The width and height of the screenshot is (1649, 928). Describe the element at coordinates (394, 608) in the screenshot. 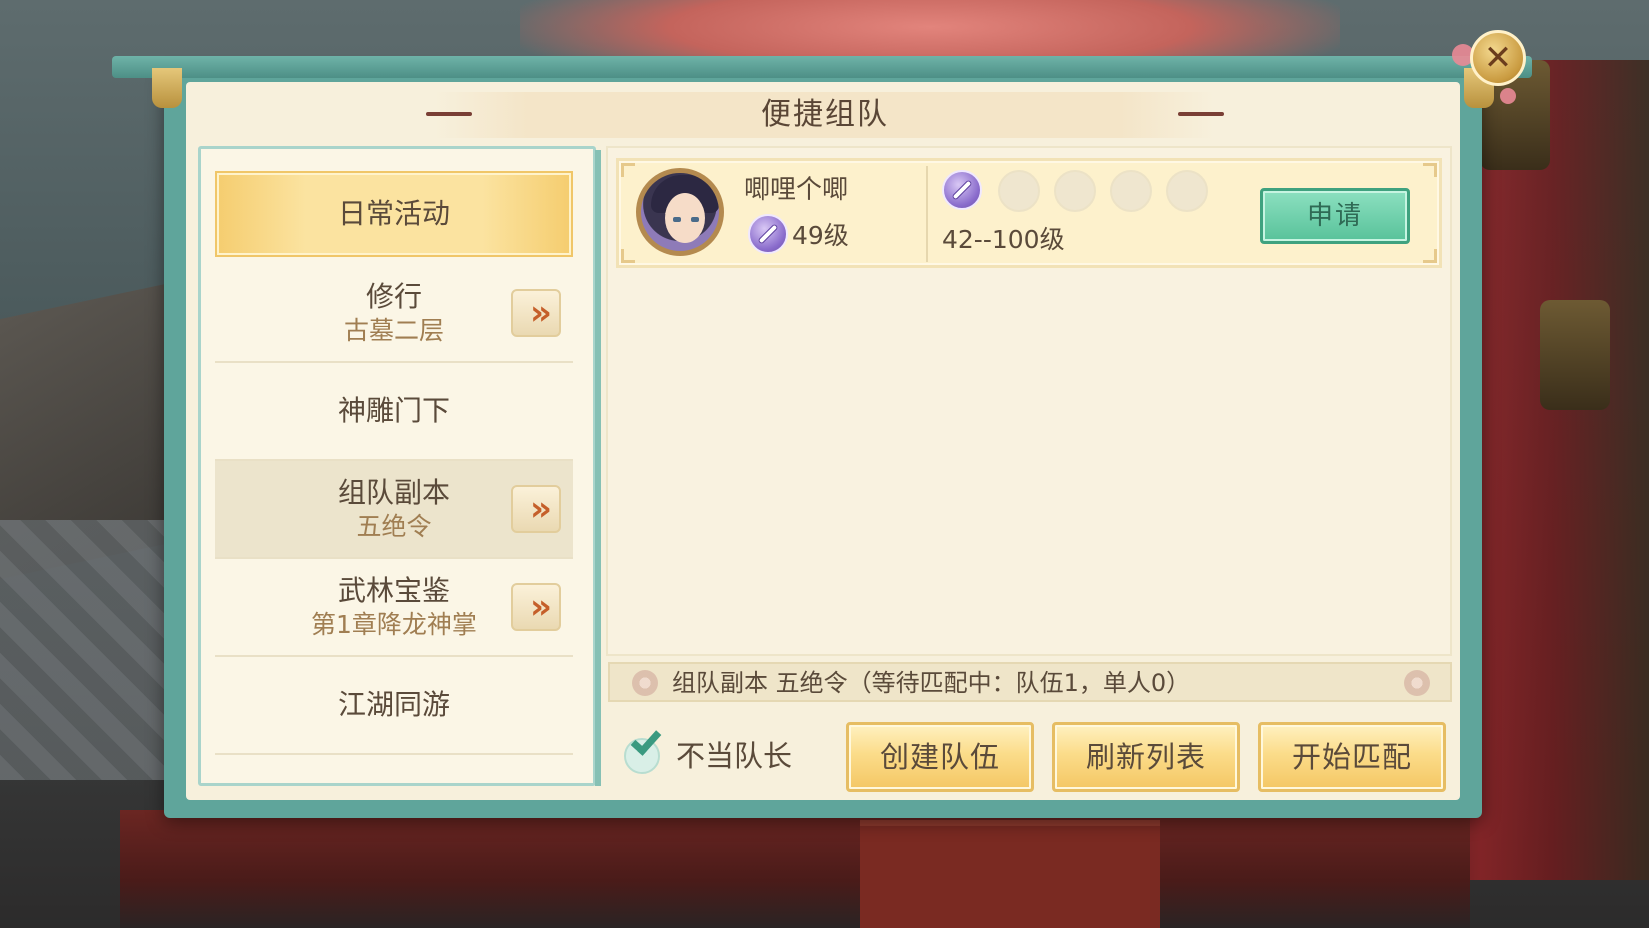

I see `sidebar-item: 武林宝鉴第1章降龙神掌 »` at that location.